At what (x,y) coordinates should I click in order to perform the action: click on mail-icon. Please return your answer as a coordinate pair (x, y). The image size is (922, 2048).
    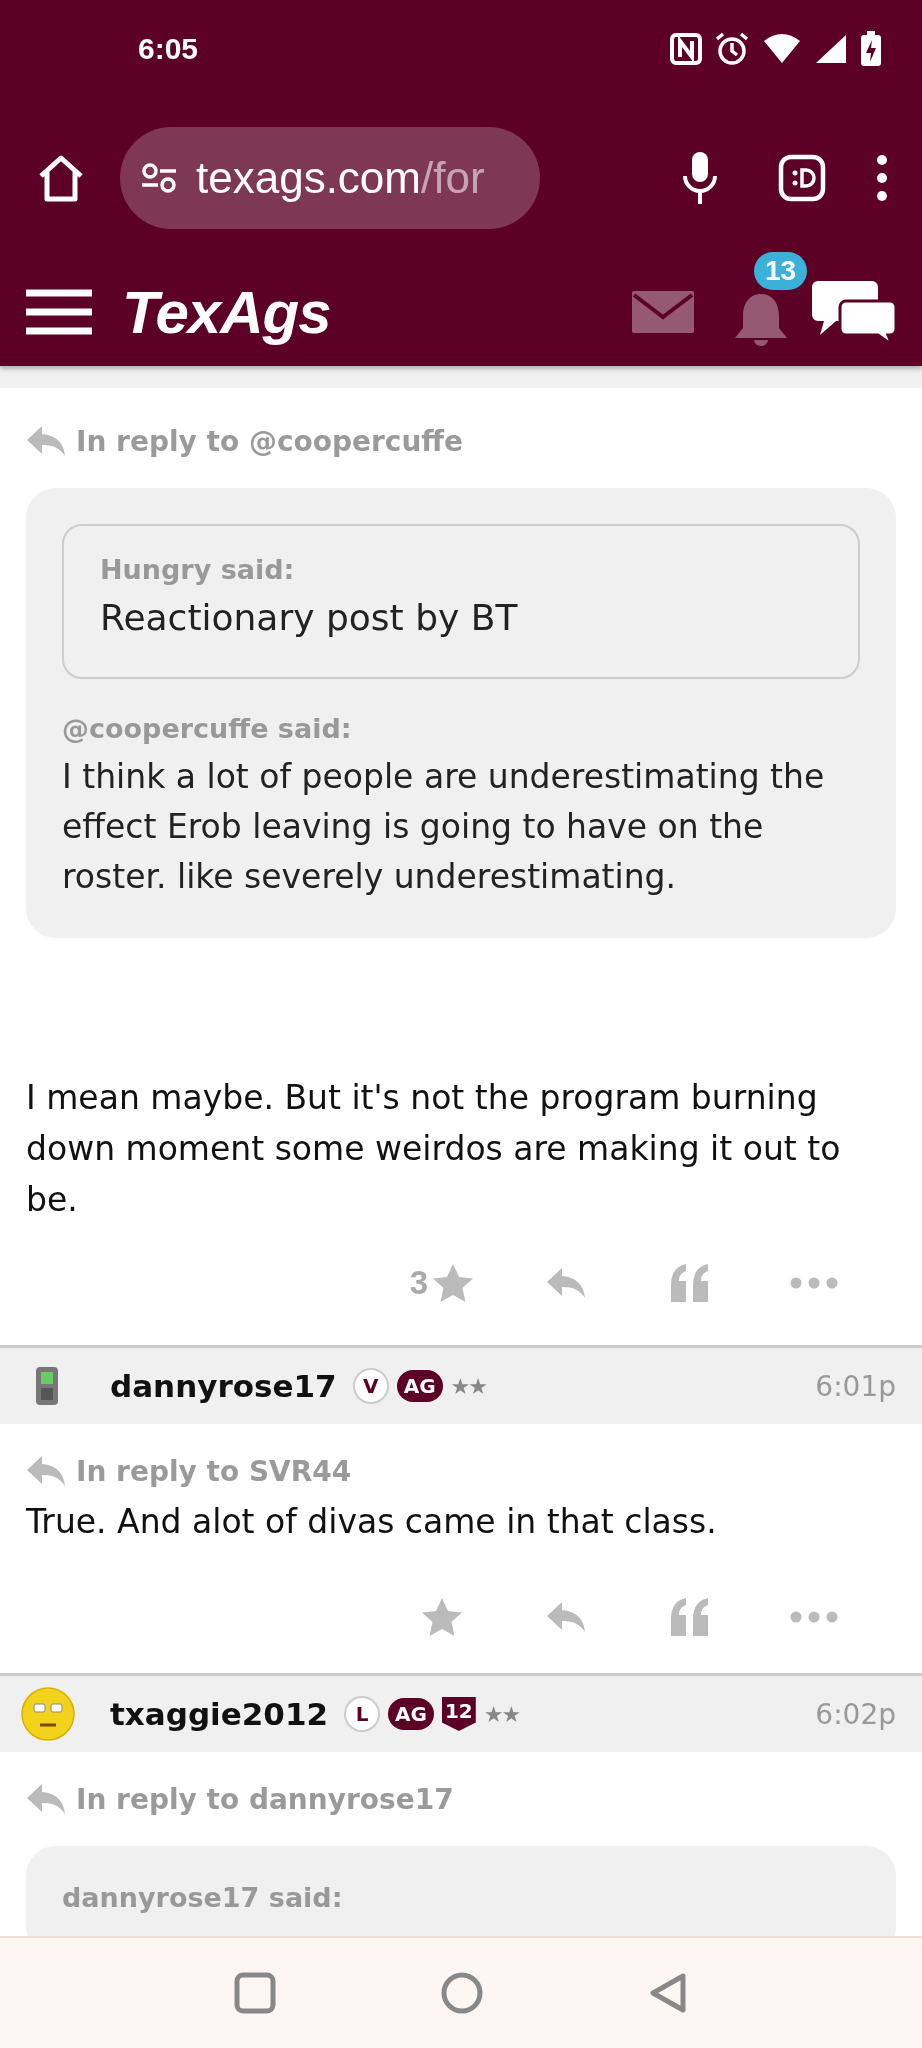
    Looking at the image, I should click on (663, 312).